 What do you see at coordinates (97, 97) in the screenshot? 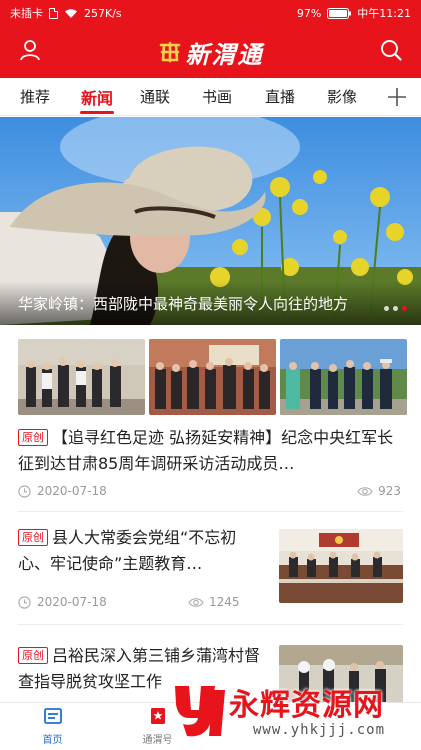
I see `tab-news: 新闻` at bounding box center [97, 97].